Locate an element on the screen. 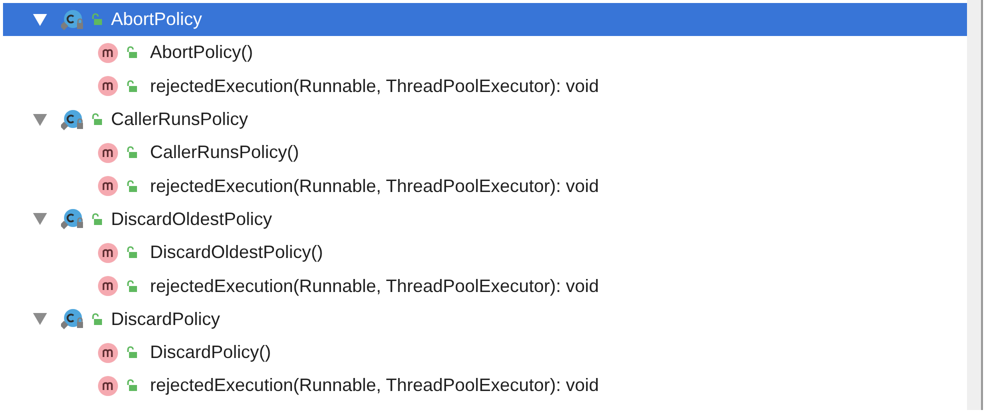  class-name: AbortPolicy is located at coordinates (156, 20).